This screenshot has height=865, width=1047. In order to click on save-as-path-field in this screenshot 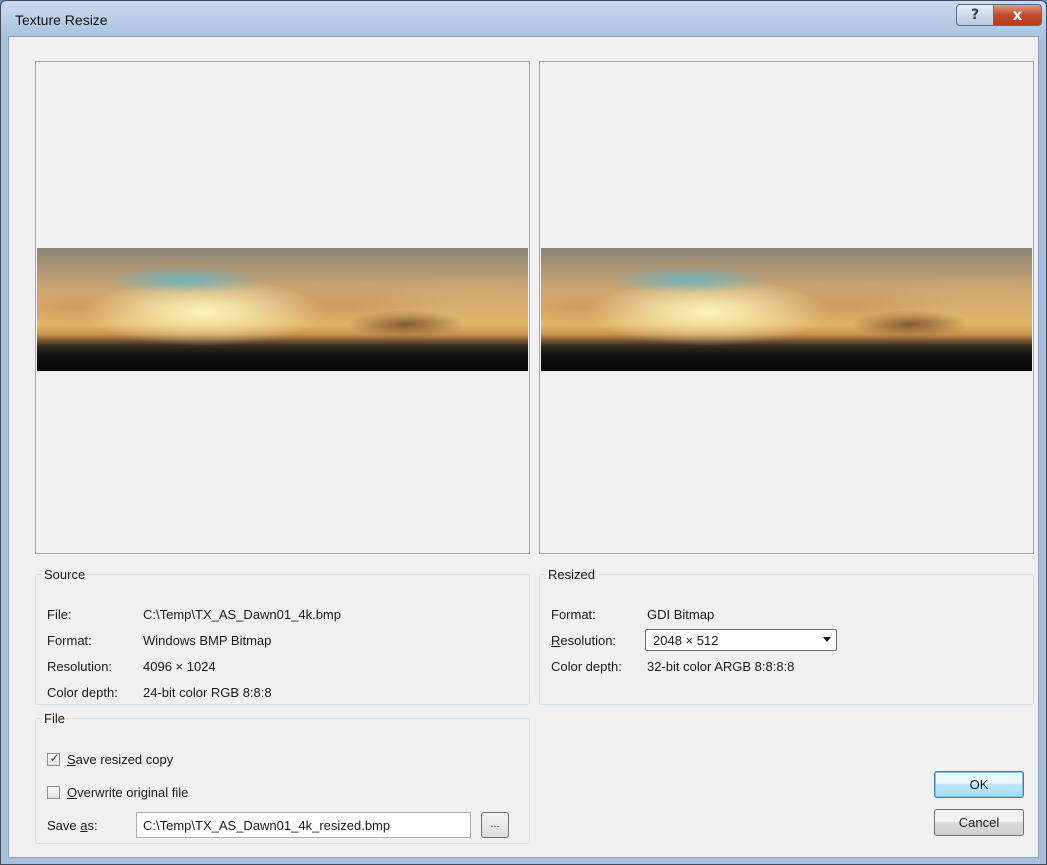, I will do `click(303, 825)`.